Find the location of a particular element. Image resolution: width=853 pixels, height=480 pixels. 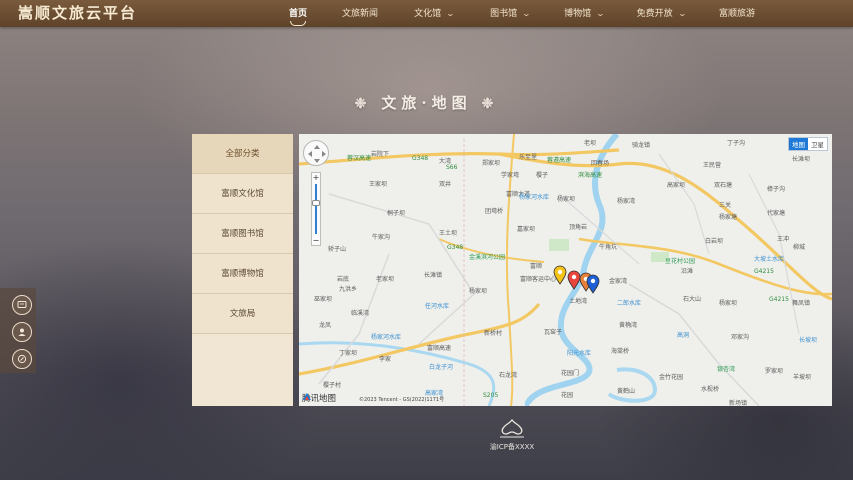

tencent-map-icon is located at coordinates (307, 396).